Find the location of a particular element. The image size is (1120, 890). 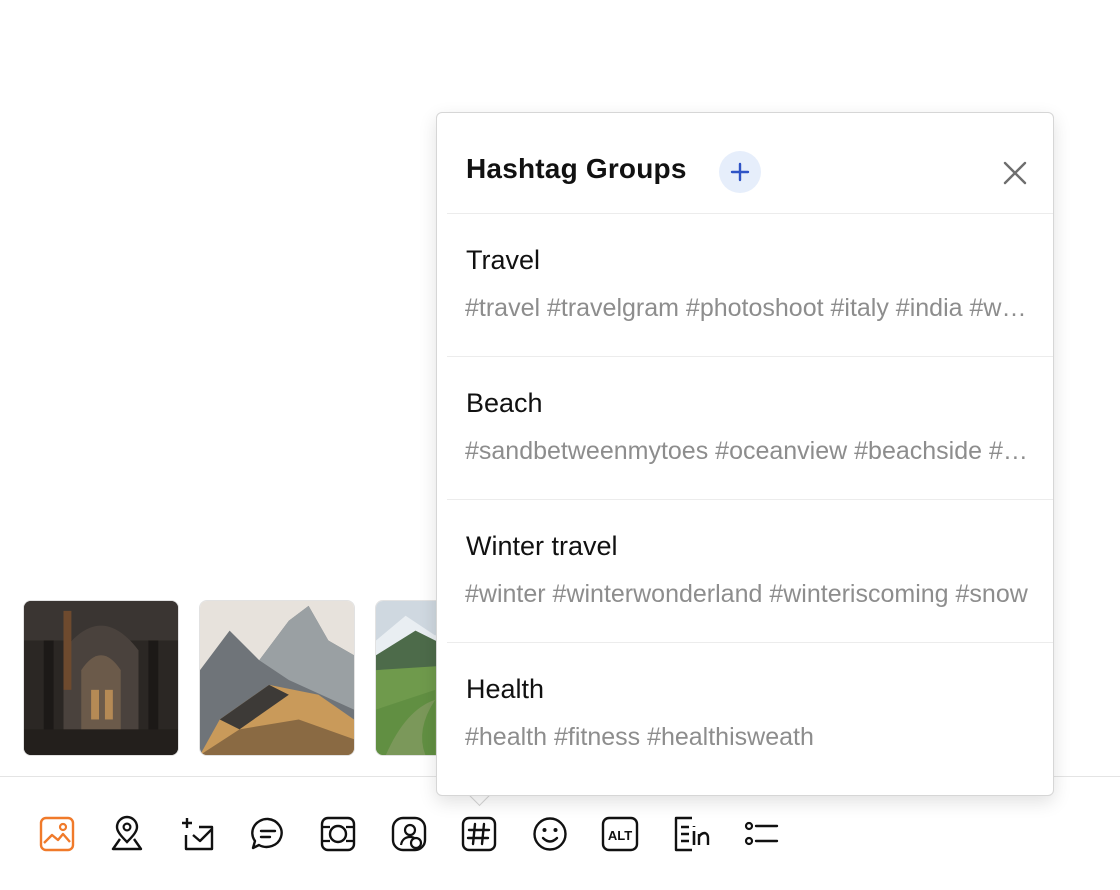

tag-people-icon is located at coordinates (409, 834).